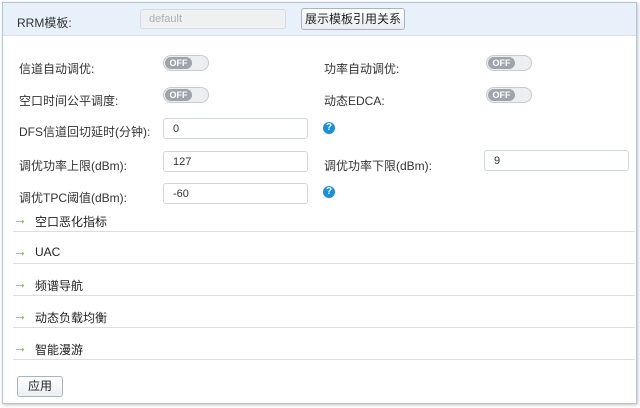  Describe the element at coordinates (378, 166) in the screenshot. I see `power-lower-label: 调优功率下限(dBm):` at that location.